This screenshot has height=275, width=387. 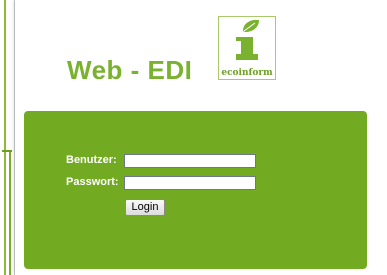 I want to click on leaf-i-logo-icon, so click(x=247, y=39).